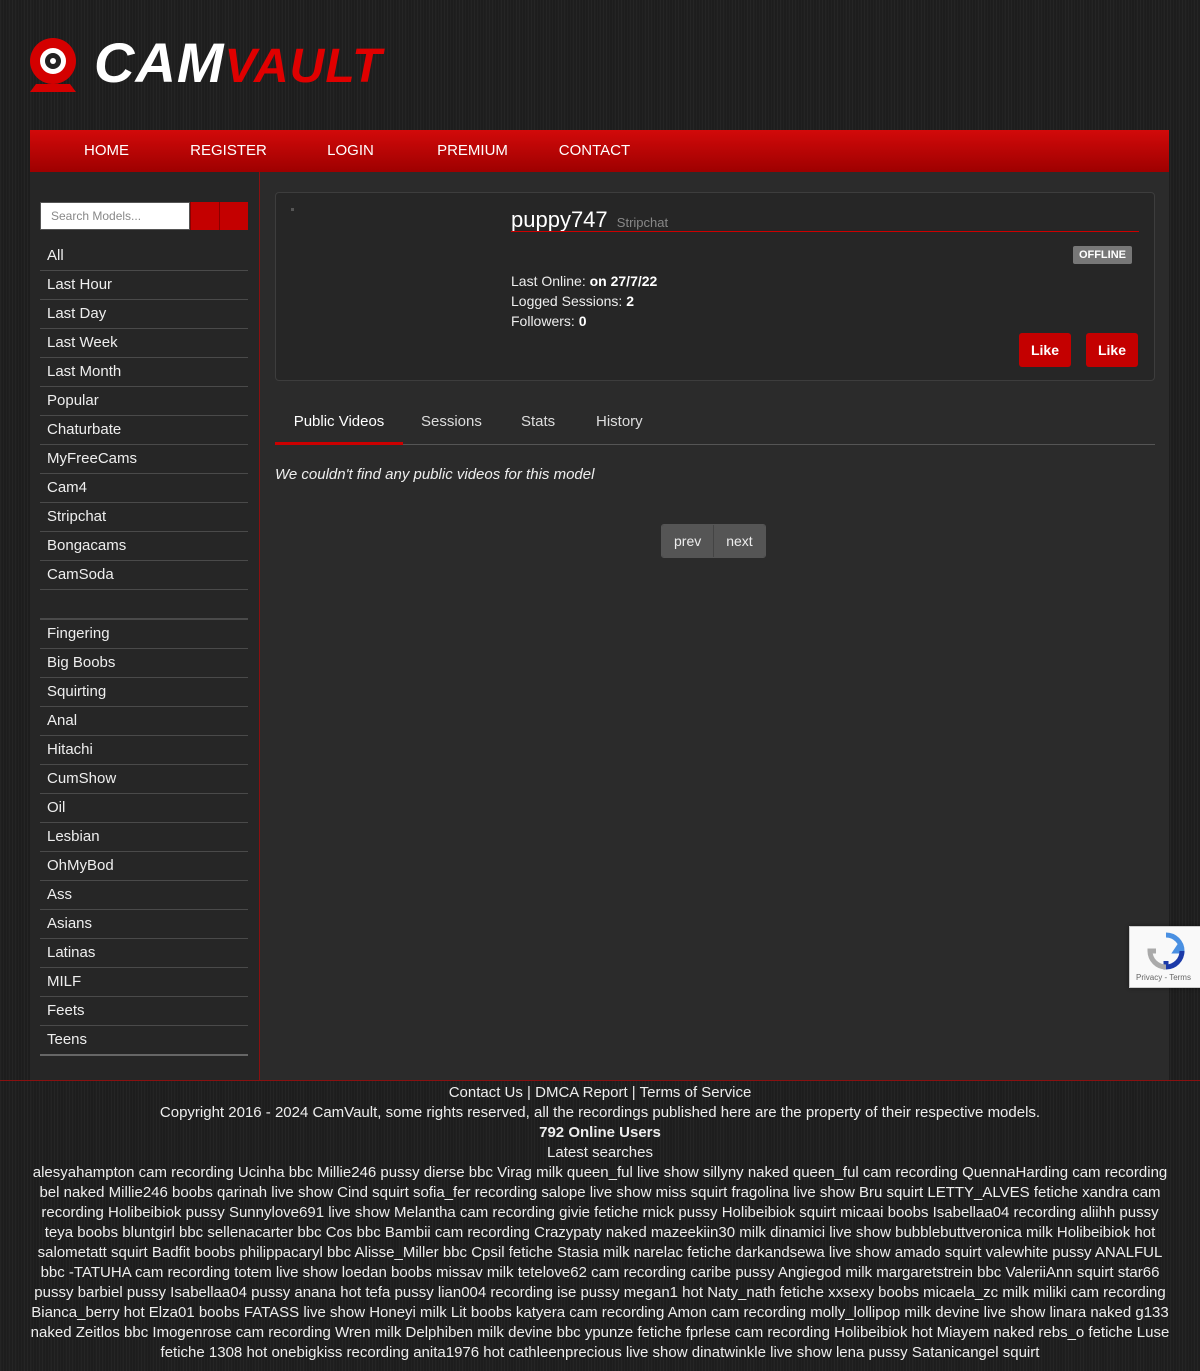  I want to click on next-button: next, so click(739, 541).